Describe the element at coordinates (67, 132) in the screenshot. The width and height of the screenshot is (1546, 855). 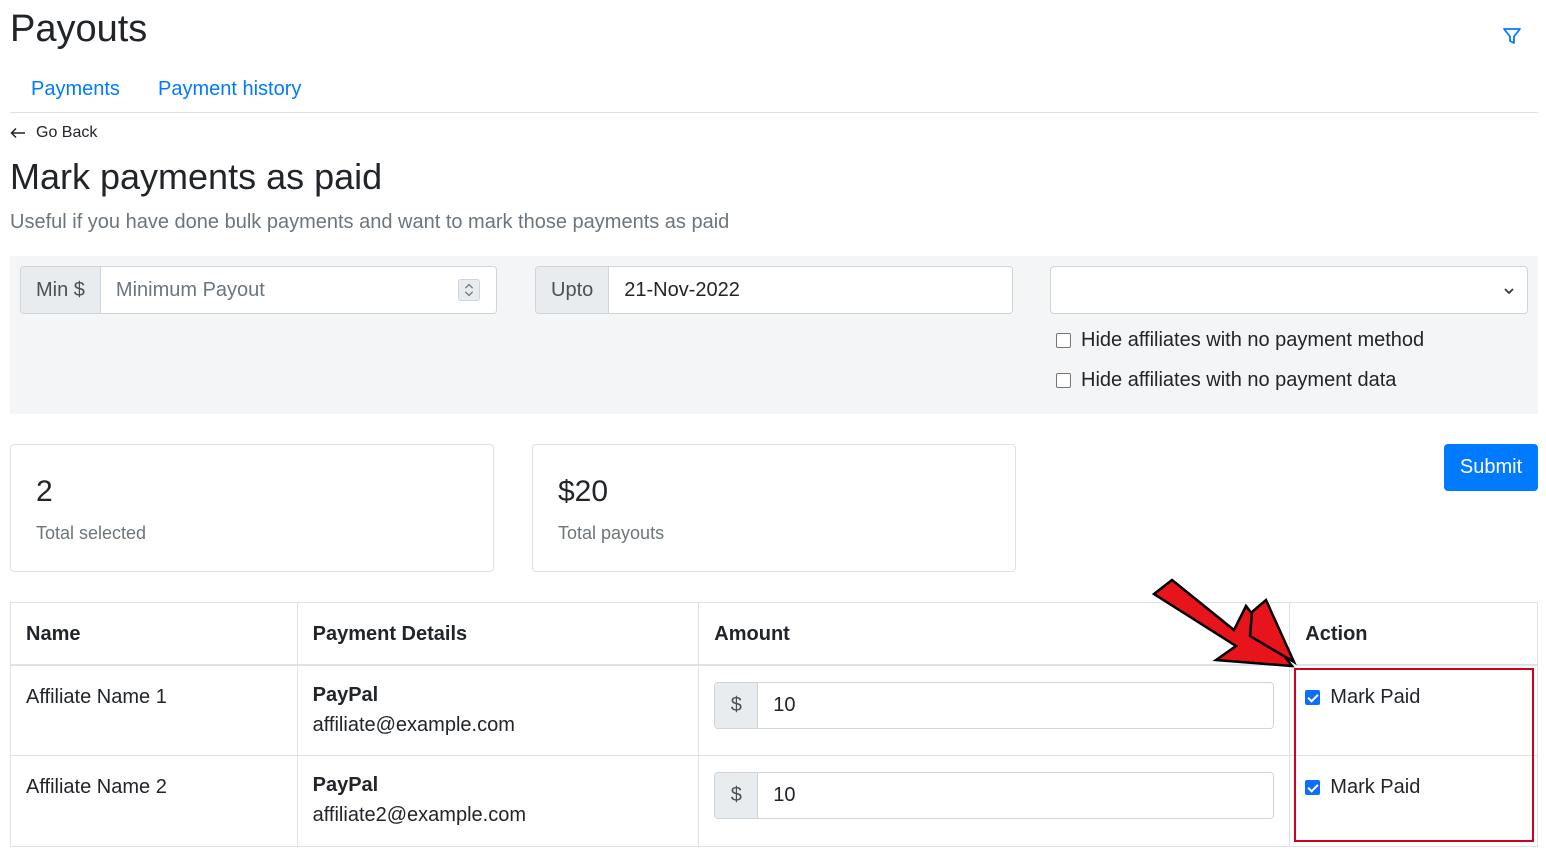
I see `go-back-label: Go Back` at that location.